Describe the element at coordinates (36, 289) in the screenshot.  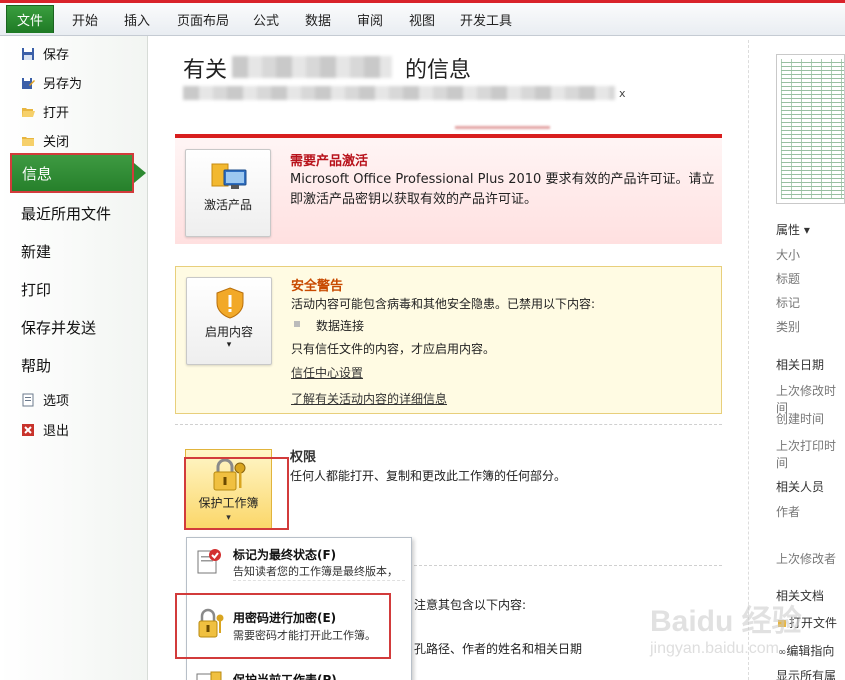
I see `nav-print: 打印` at that location.